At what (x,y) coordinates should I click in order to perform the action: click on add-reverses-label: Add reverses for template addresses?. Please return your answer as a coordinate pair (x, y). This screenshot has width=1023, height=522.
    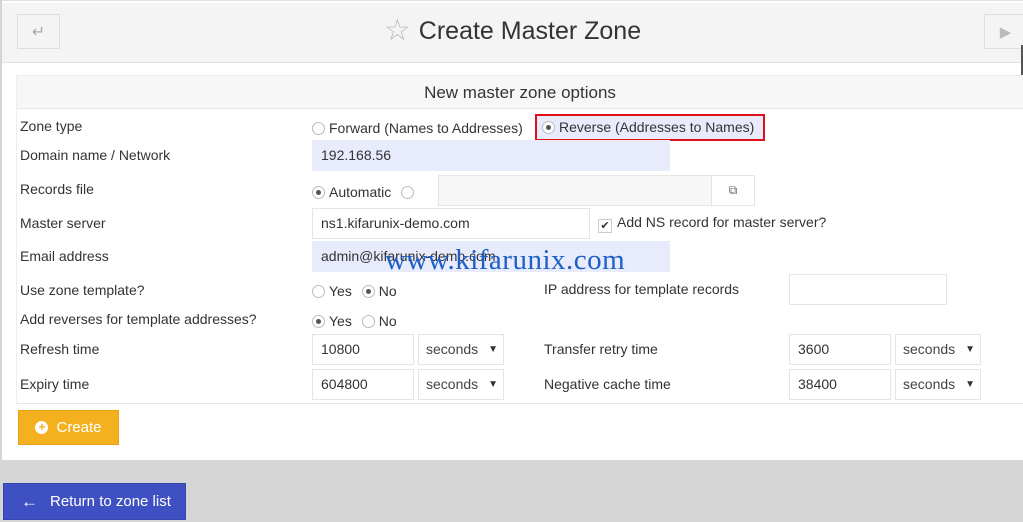
    Looking at the image, I should click on (138, 319).